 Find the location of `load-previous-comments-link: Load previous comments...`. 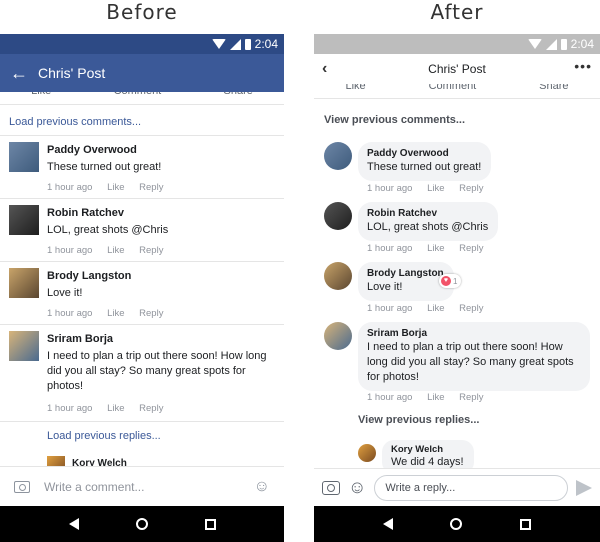

load-previous-comments-link: Load previous comments... is located at coordinates (75, 122).